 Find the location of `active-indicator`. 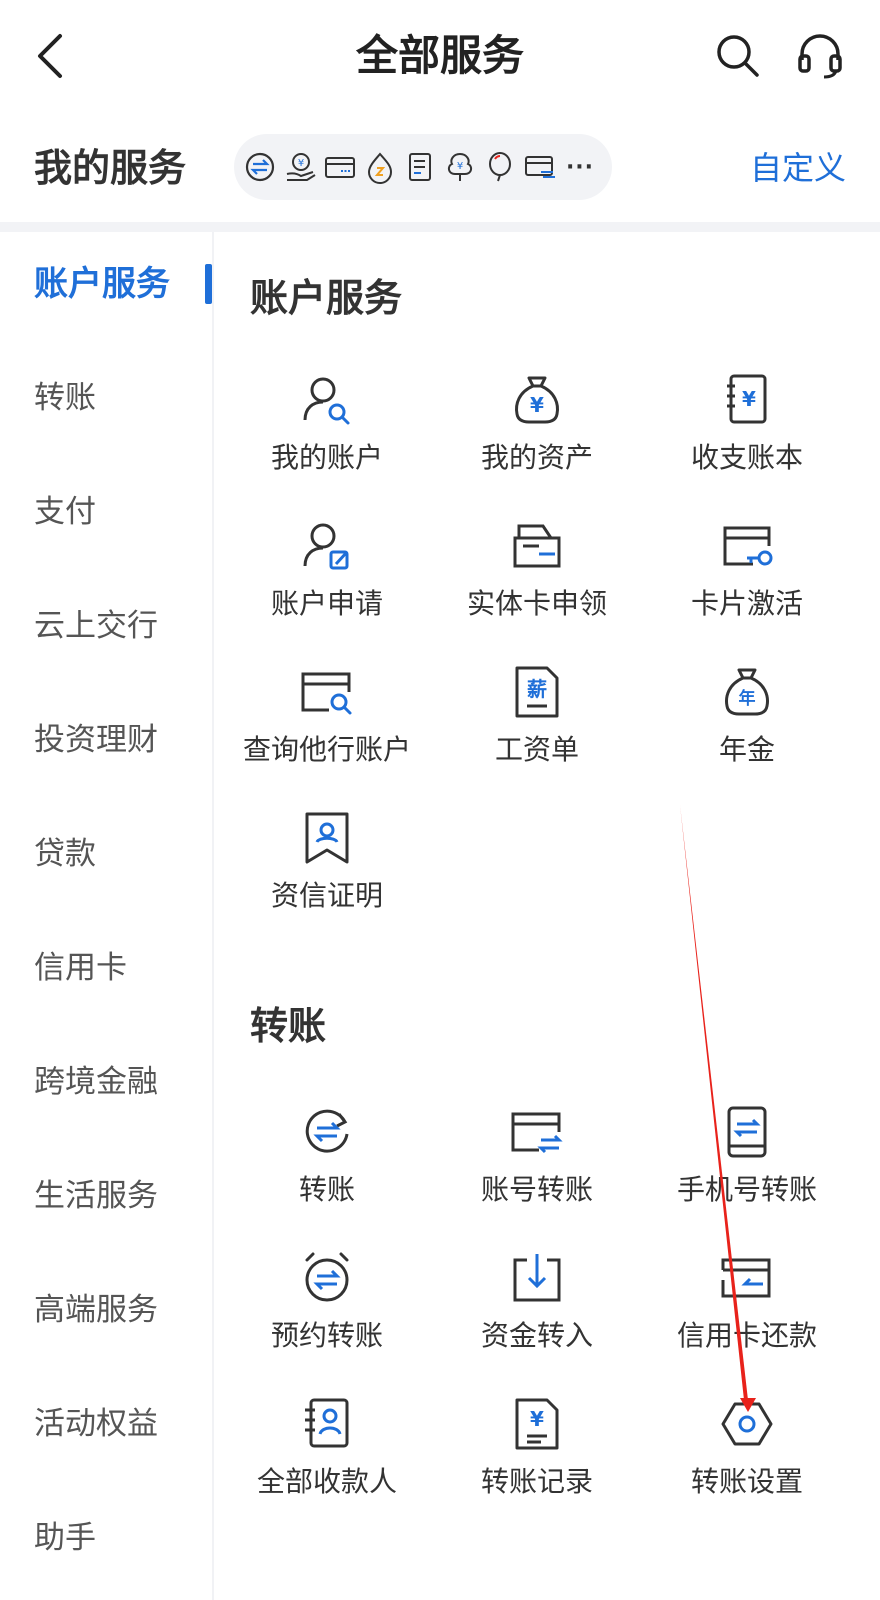

active-indicator is located at coordinates (208, 284).